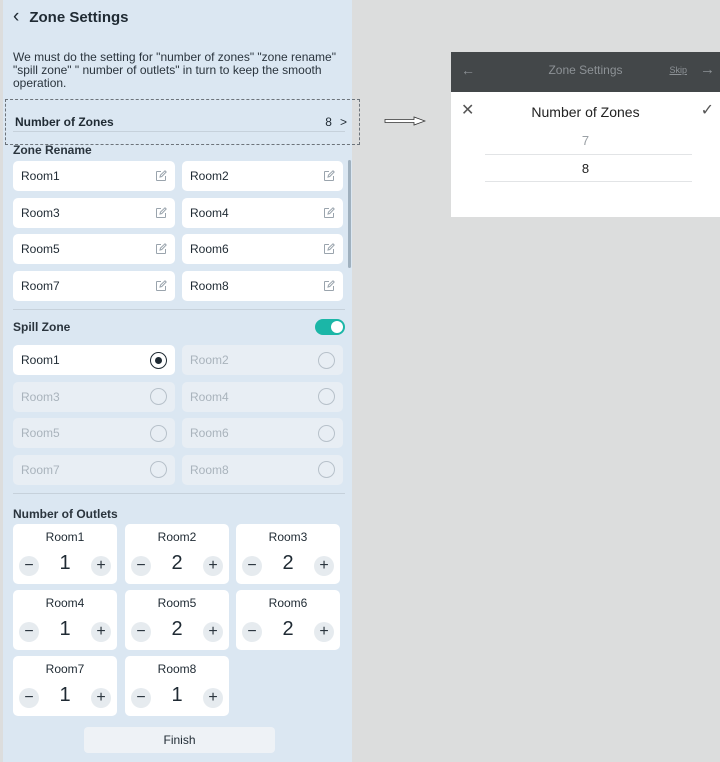 The image size is (720, 762). Describe the element at coordinates (343, 122) in the screenshot. I see `chevron-right-icon: >` at that location.